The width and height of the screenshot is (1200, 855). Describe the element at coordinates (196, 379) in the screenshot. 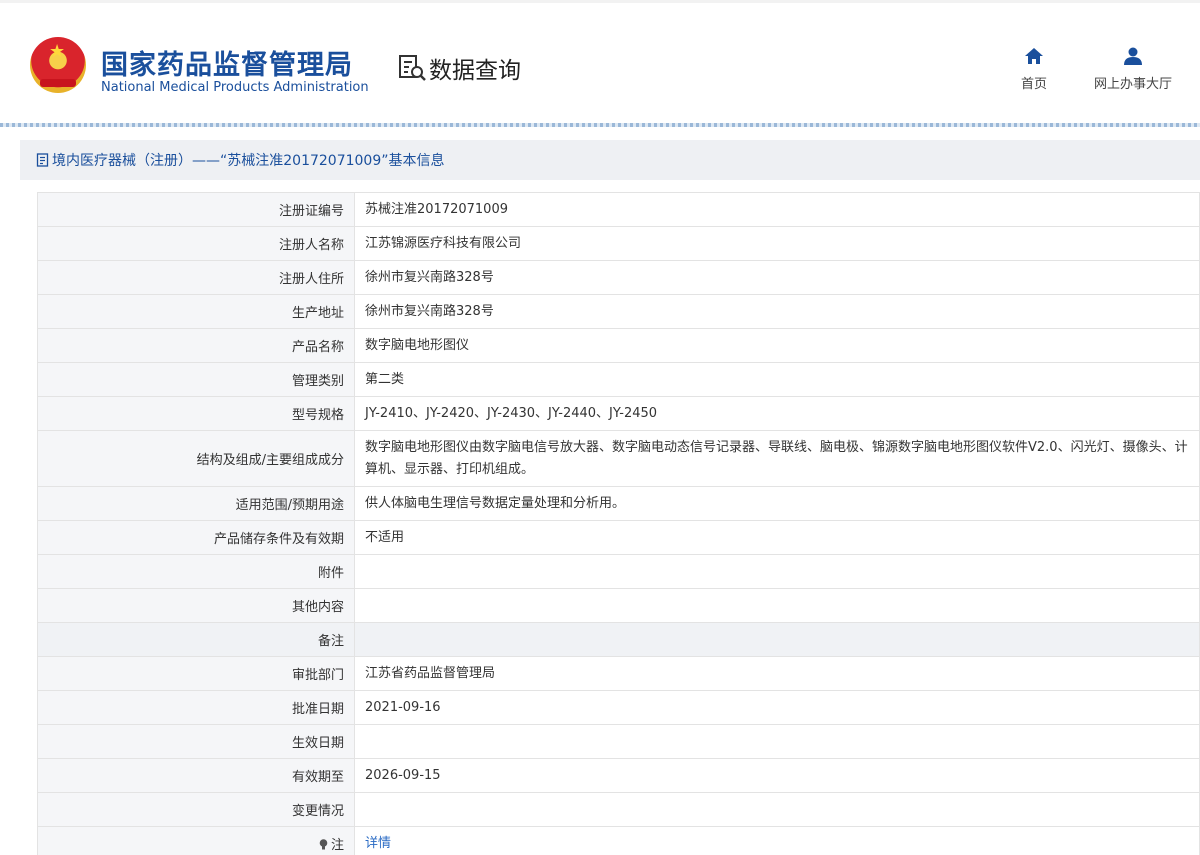

I see `field-label: 管理类别` at that location.